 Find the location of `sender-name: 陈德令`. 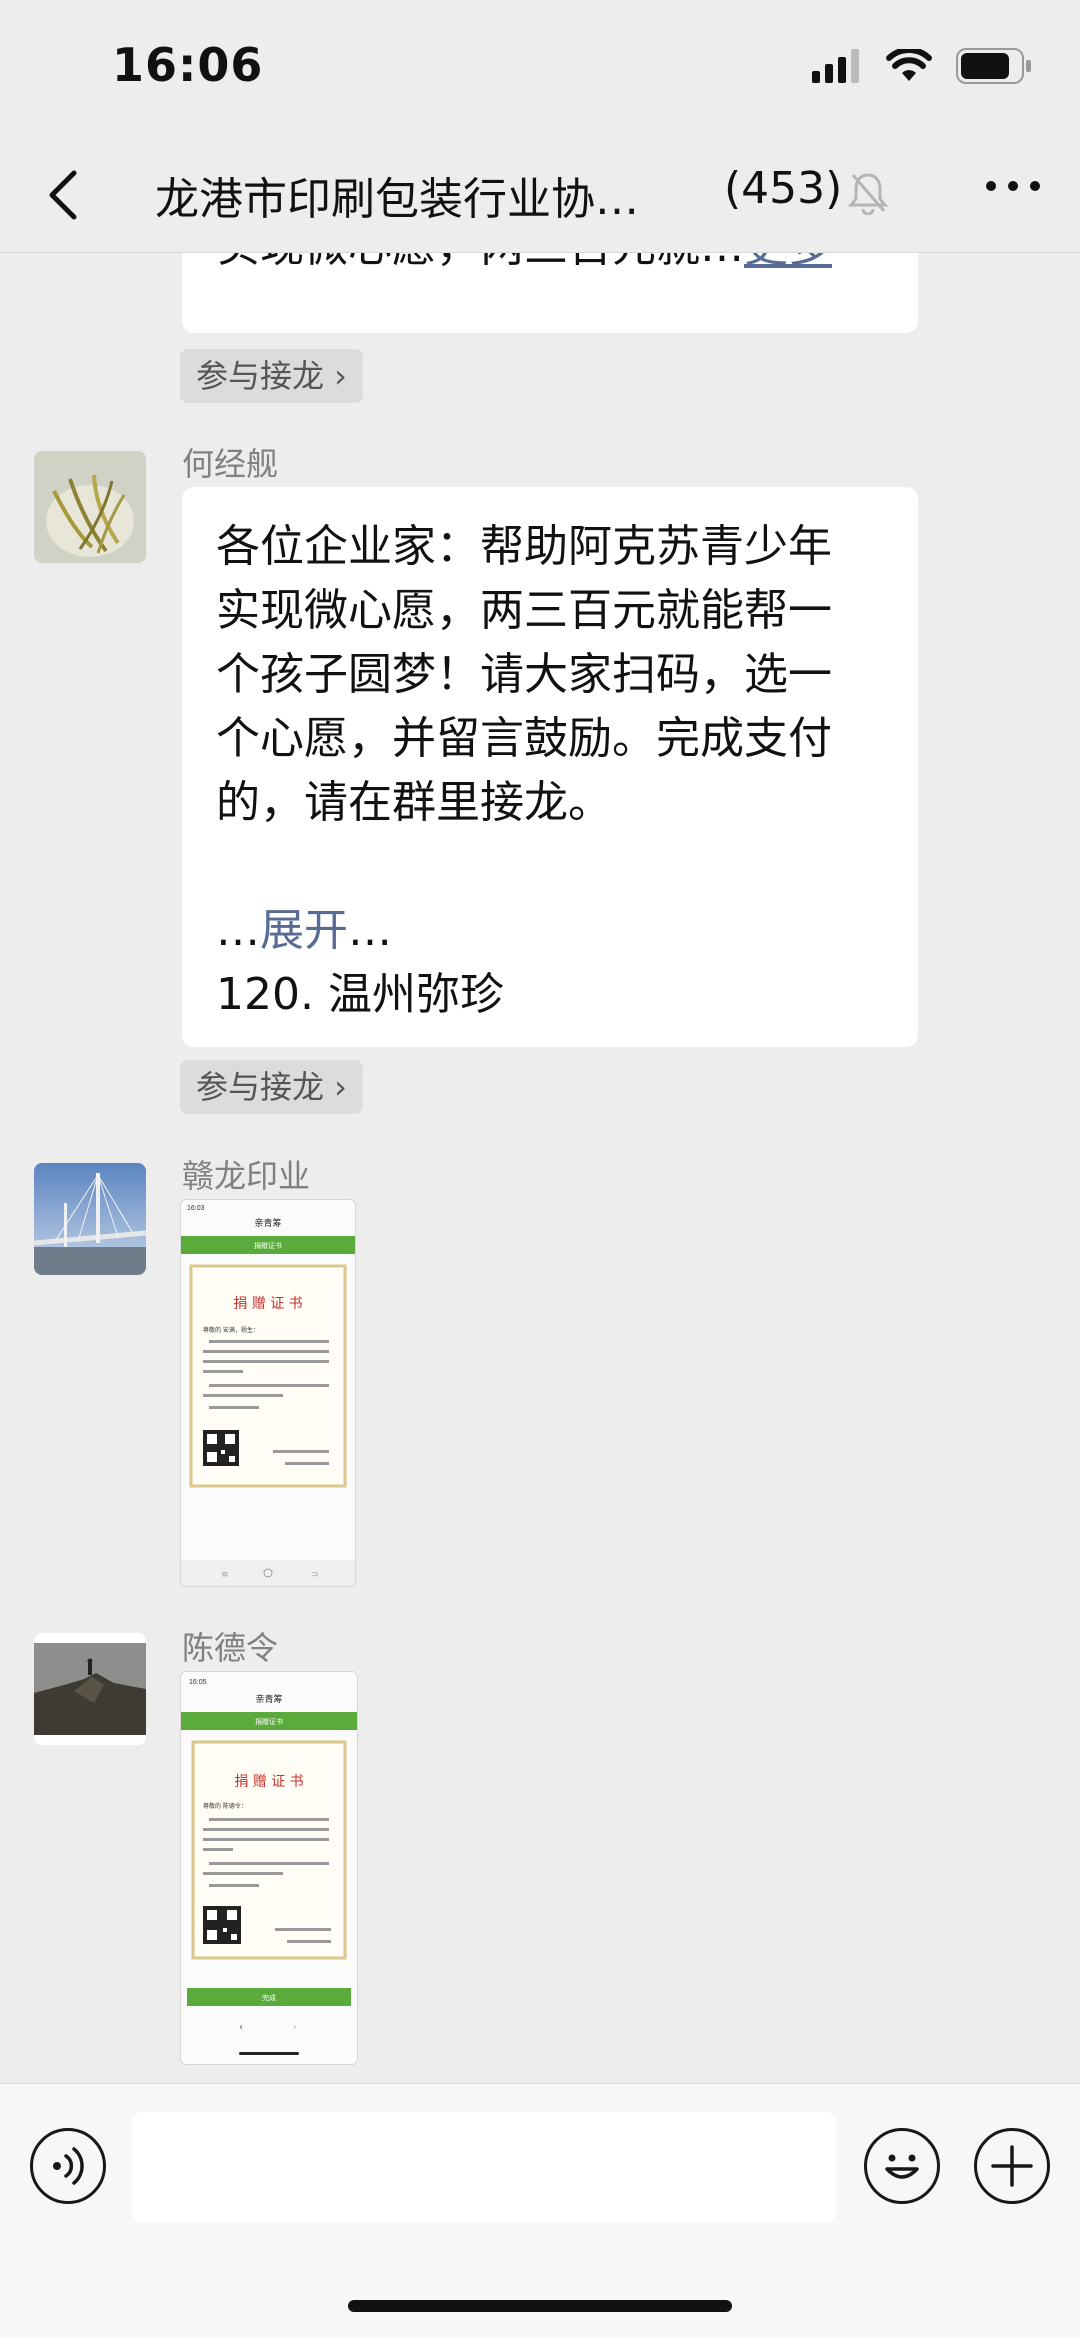

sender-name: 陈德令 is located at coordinates (230, 1648).